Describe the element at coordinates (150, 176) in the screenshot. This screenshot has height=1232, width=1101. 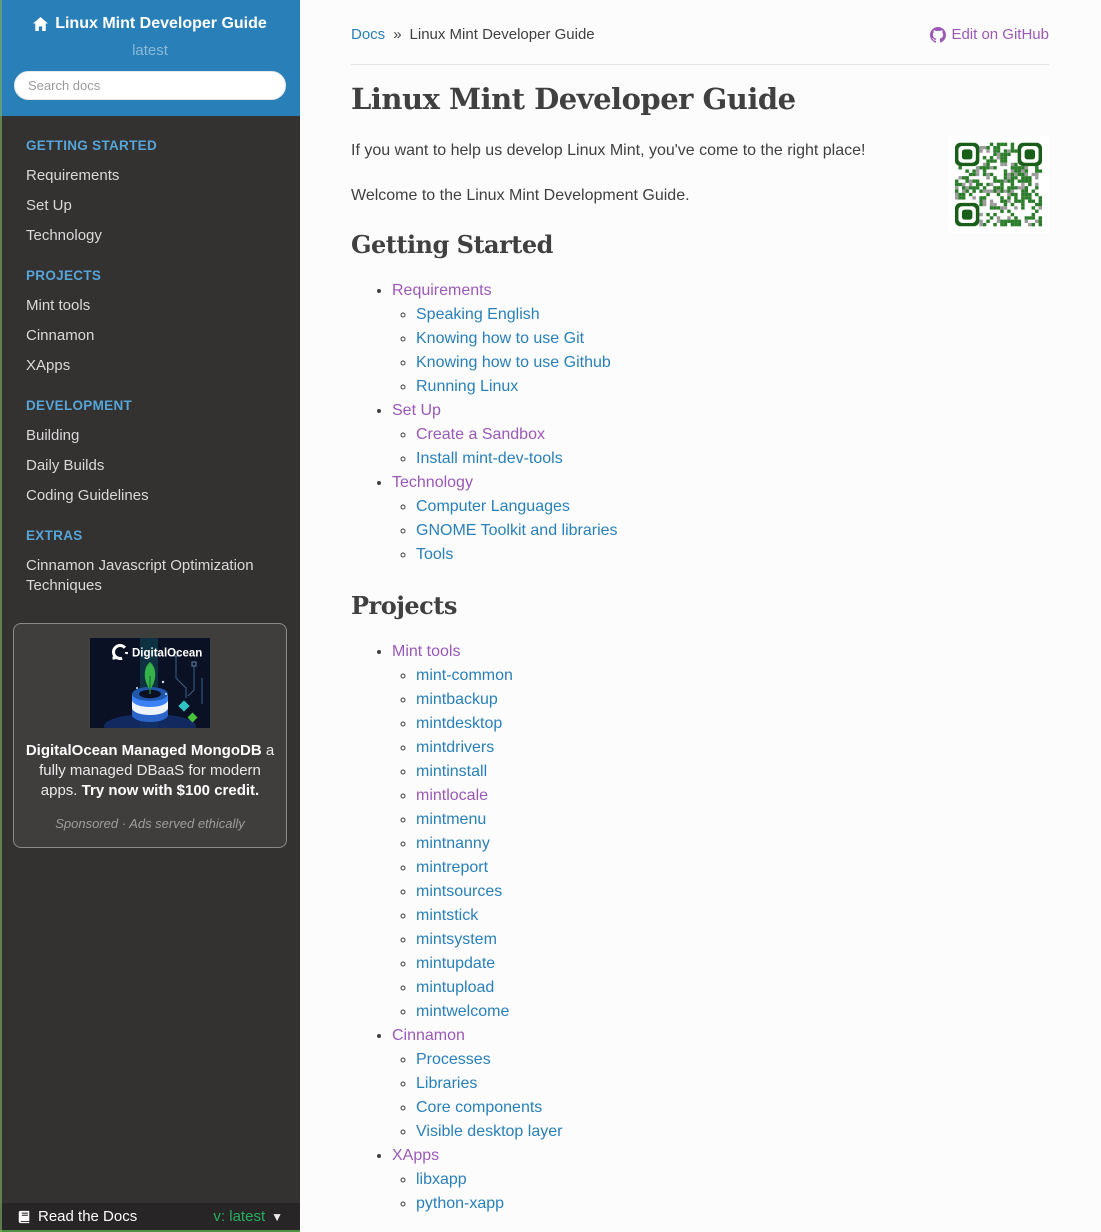
I see `sidebar-item-requirements: Requirements` at that location.